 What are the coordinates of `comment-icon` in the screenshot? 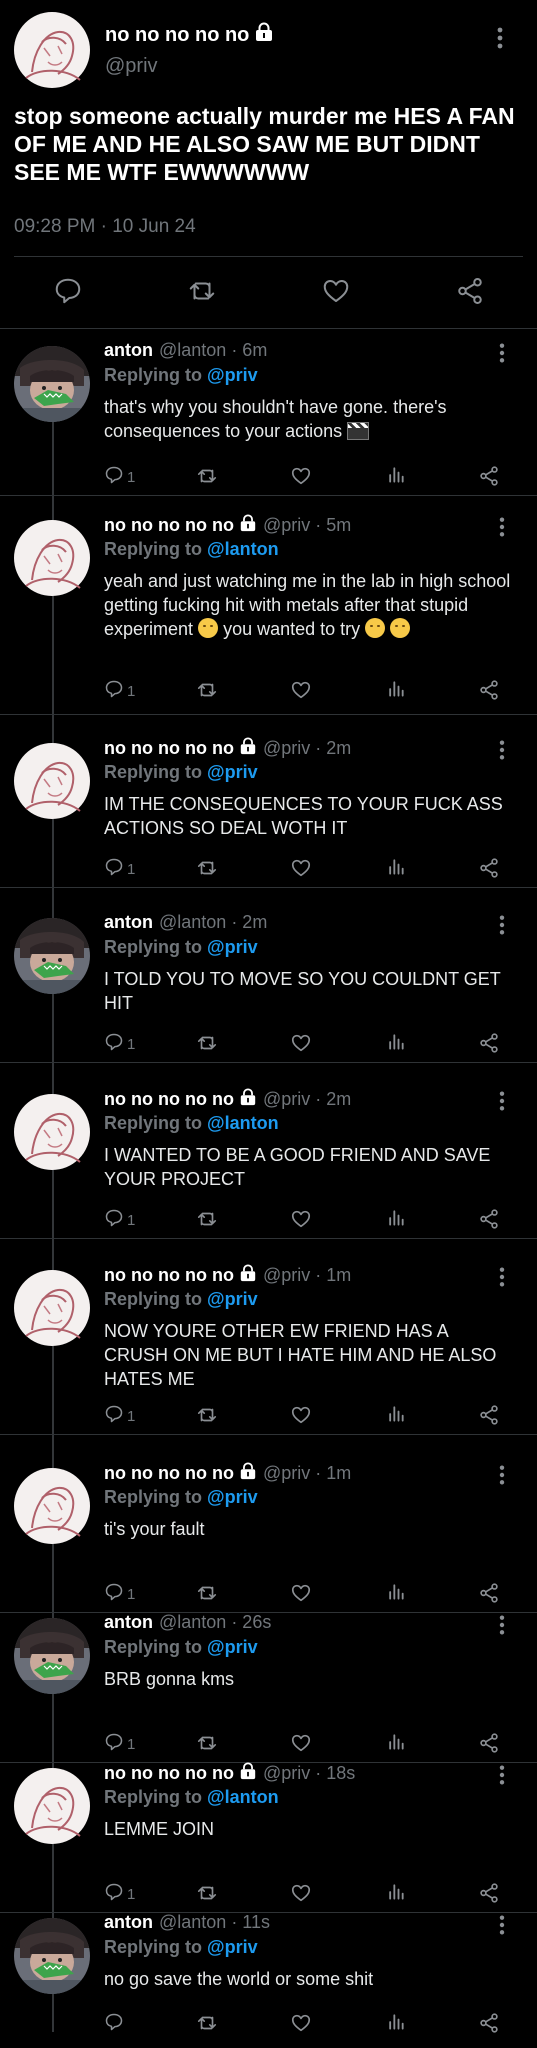 It's located at (68, 293).